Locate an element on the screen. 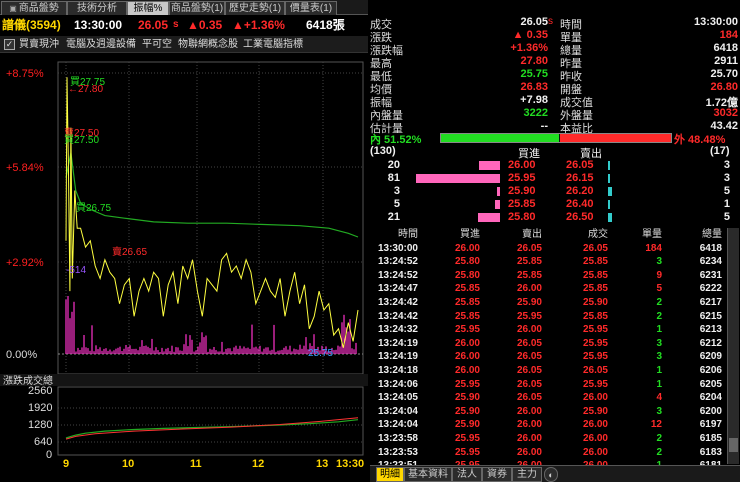 The height and width of the screenshot is (482, 740). tick-cell: 6231 is located at coordinates (710, 275).